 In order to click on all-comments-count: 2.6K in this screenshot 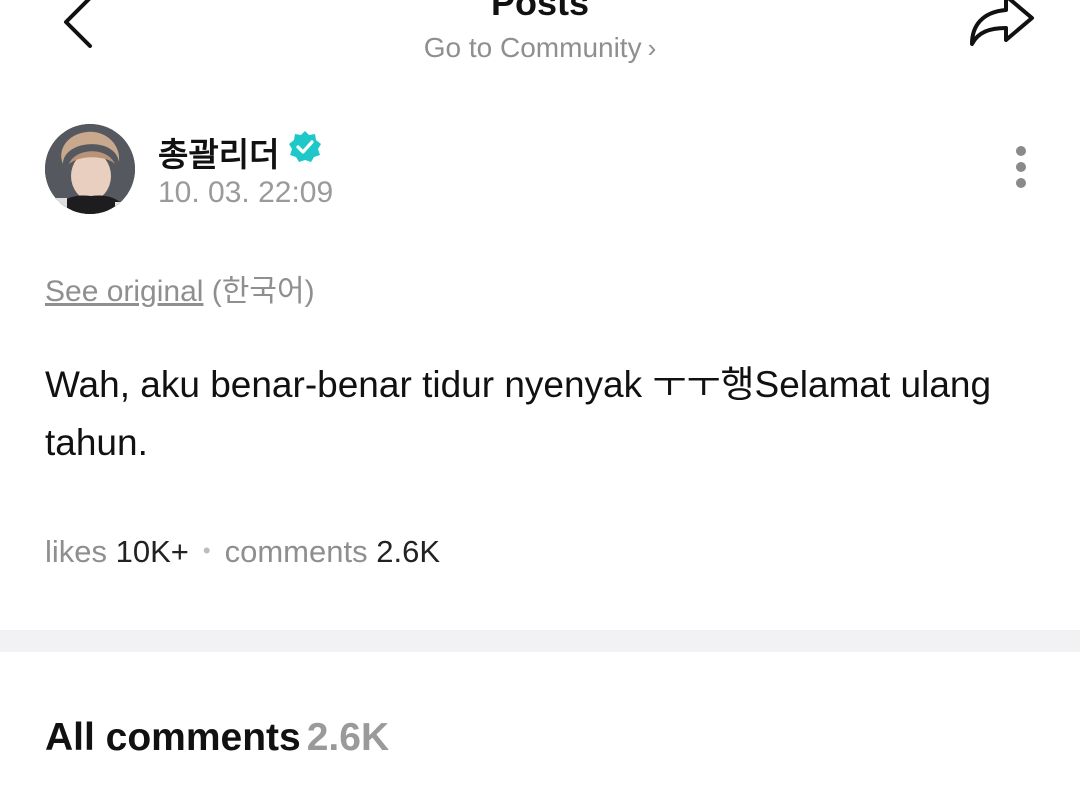, I will do `click(348, 737)`.